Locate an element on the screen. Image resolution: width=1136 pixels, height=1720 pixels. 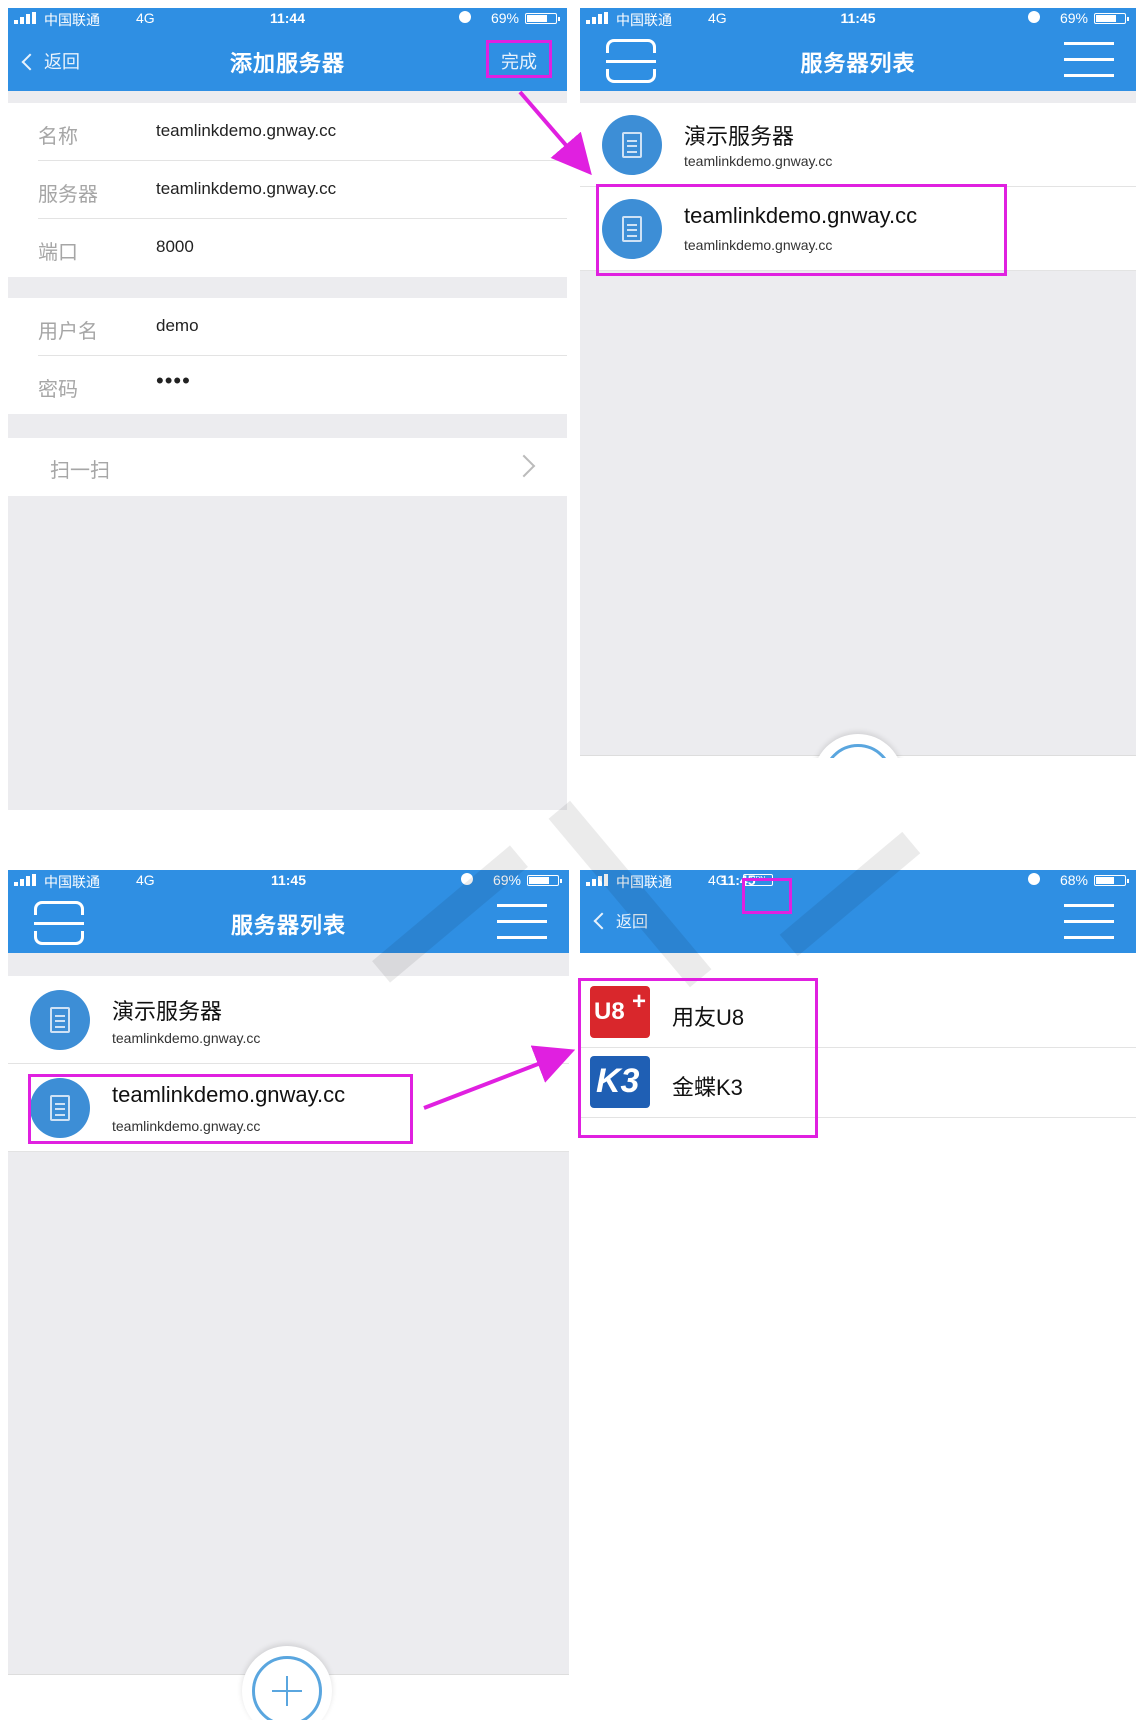
nav-bar: 服务器列表 is located at coordinates (858, 59).